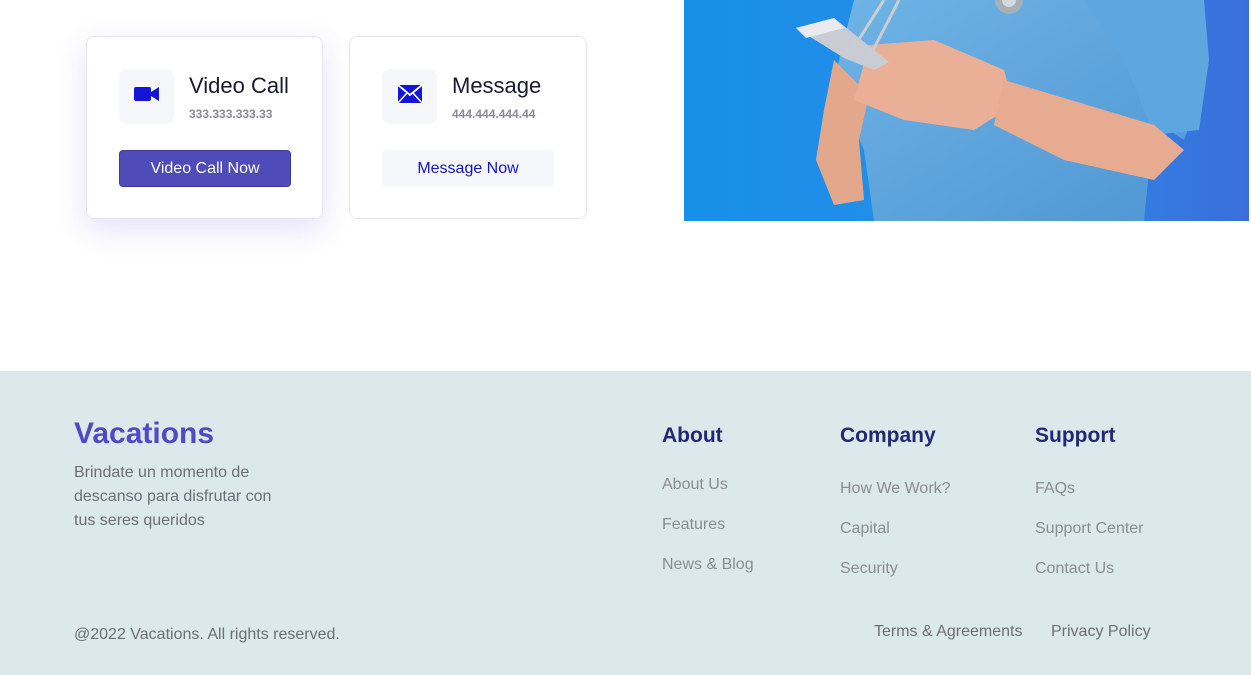  What do you see at coordinates (692, 435) in the screenshot?
I see `footer-column-title-about: About` at bounding box center [692, 435].